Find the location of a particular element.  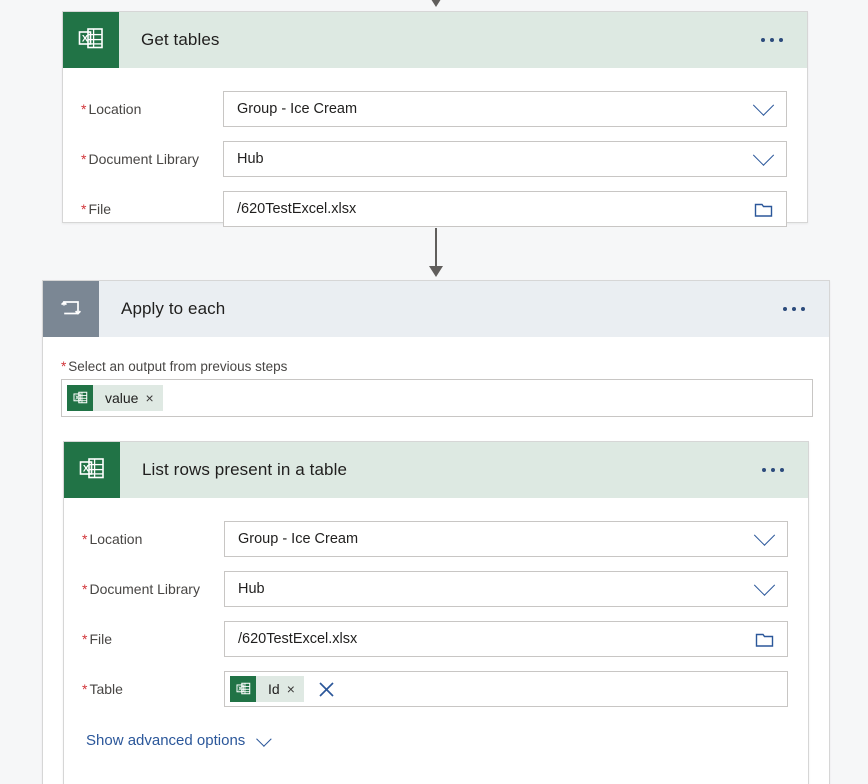

apply-to-each-title: Apply to each is located at coordinates (173, 308).